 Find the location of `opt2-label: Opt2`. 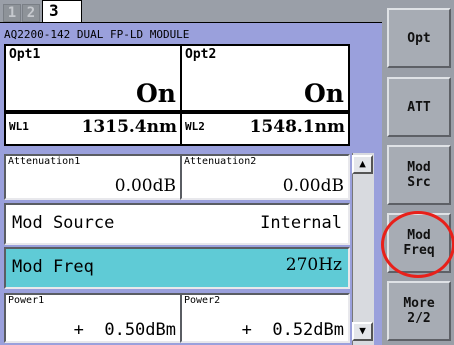

opt2-label: Opt2 is located at coordinates (201, 54).